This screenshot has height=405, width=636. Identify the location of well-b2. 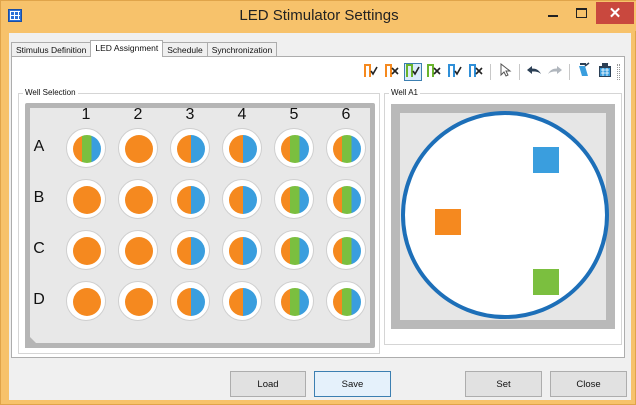
(138, 199).